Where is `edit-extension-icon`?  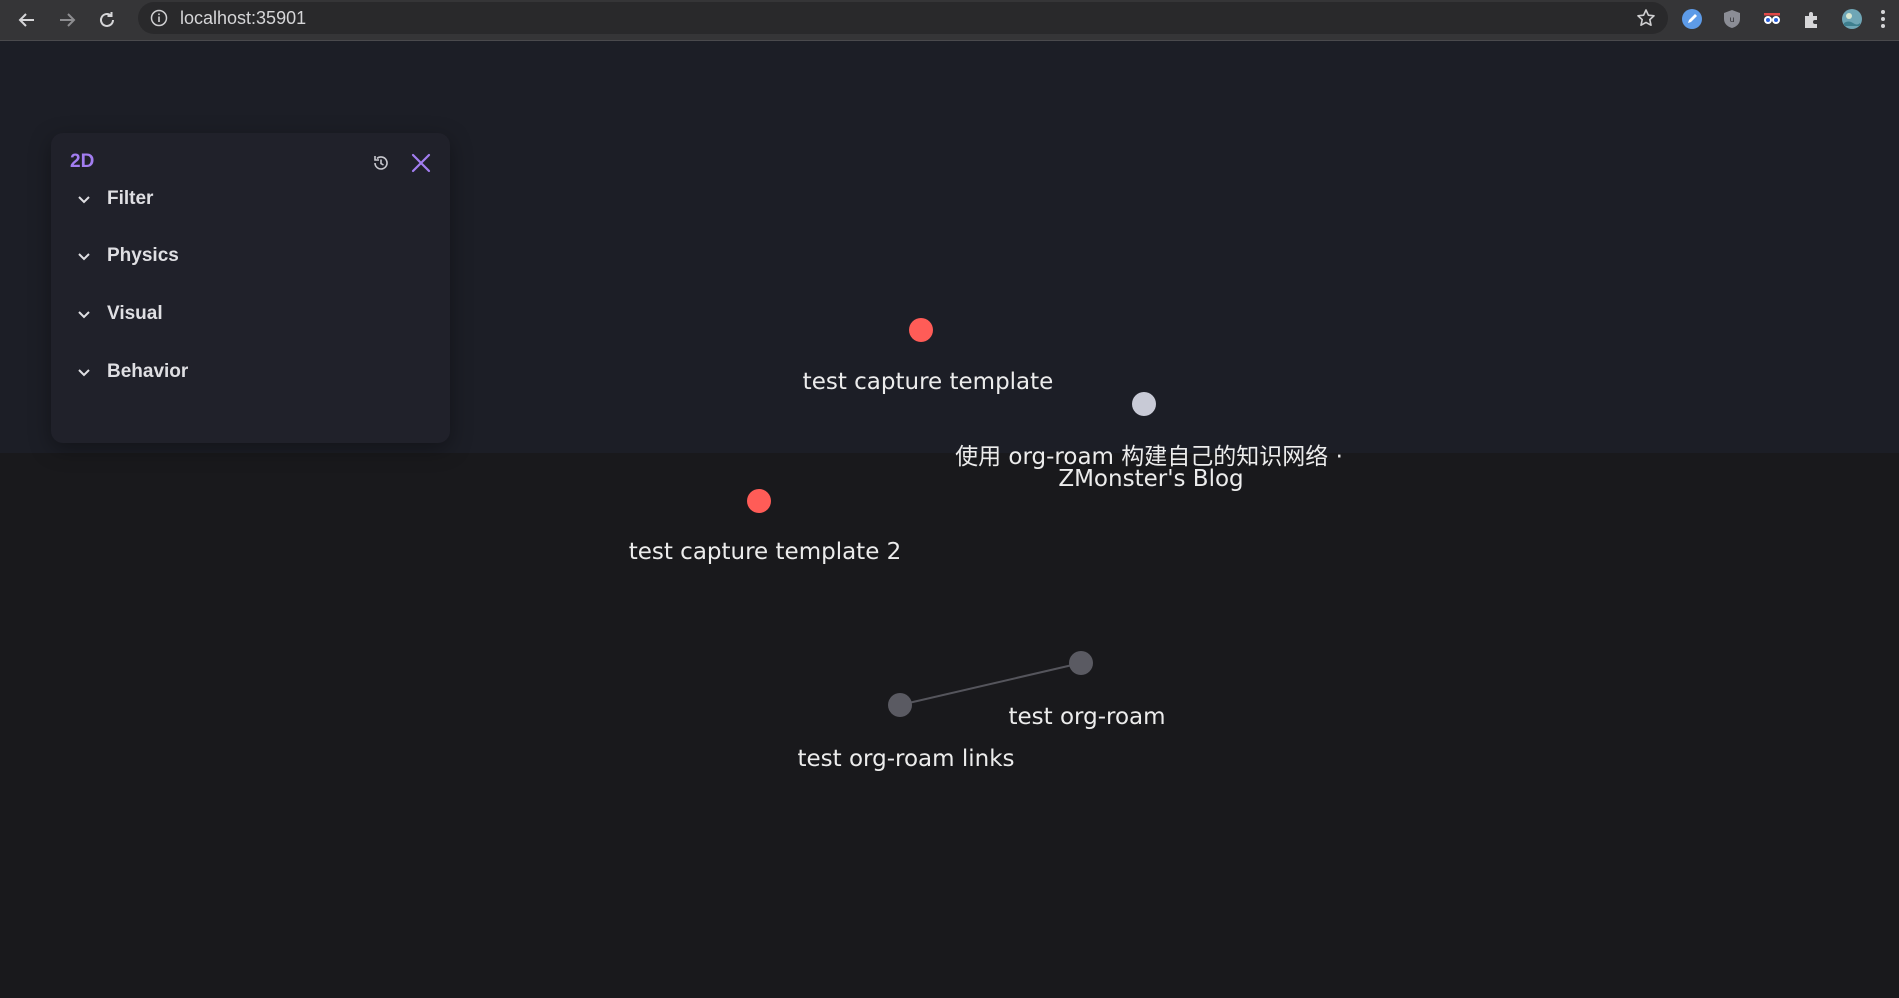 edit-extension-icon is located at coordinates (1692, 19).